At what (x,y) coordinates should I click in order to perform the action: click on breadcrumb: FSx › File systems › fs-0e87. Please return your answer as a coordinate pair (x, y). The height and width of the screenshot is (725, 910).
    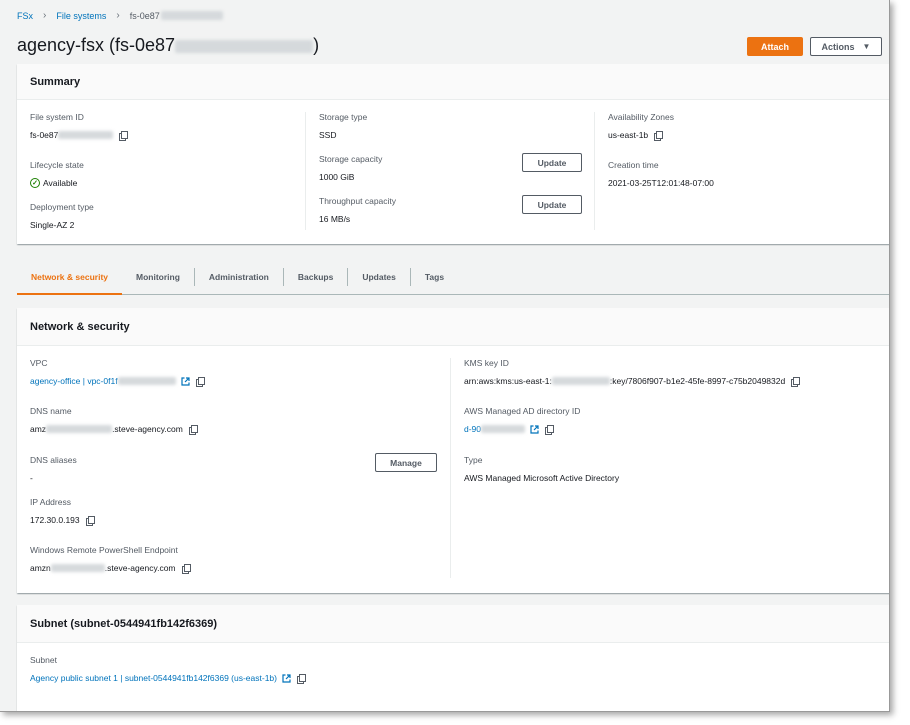
    Looking at the image, I should click on (120, 15).